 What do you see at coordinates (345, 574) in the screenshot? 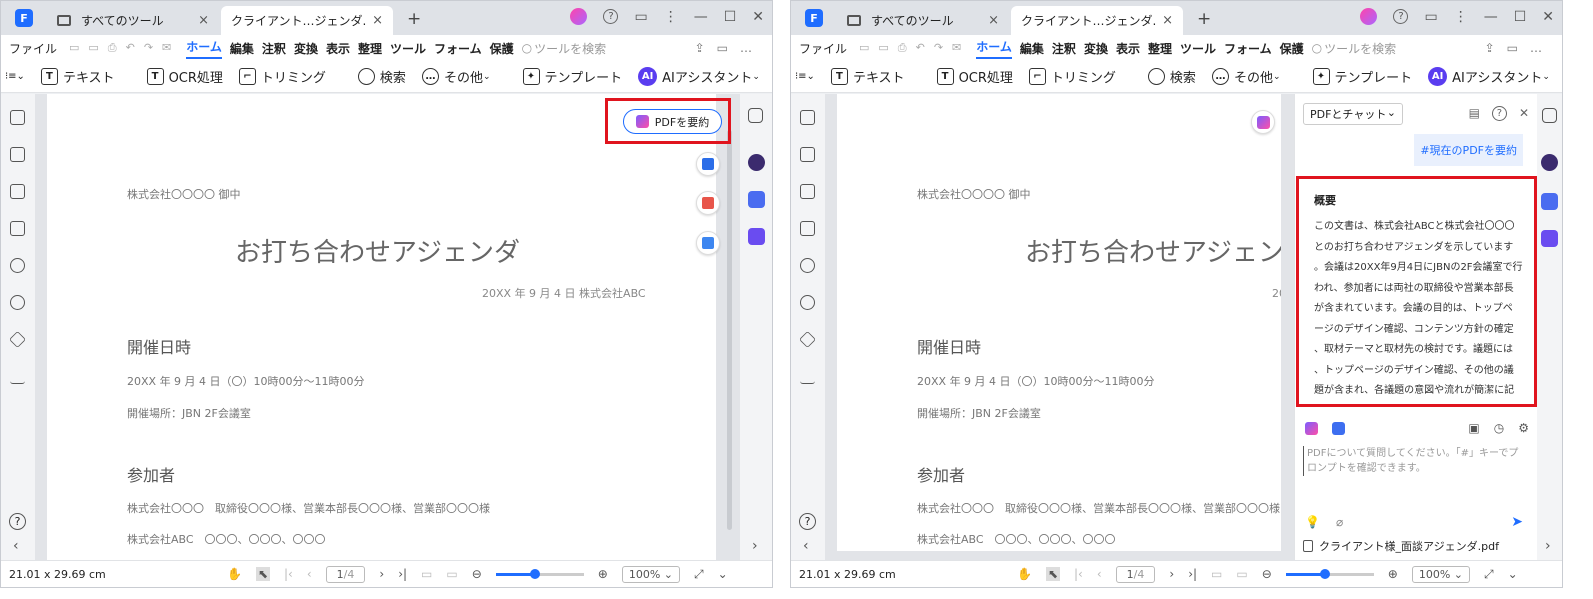
I see `page-number-input: 1/4` at bounding box center [345, 574].